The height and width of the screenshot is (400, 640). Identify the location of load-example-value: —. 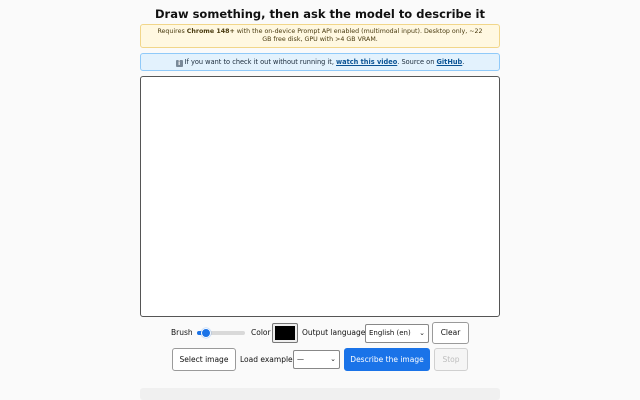
(300, 359).